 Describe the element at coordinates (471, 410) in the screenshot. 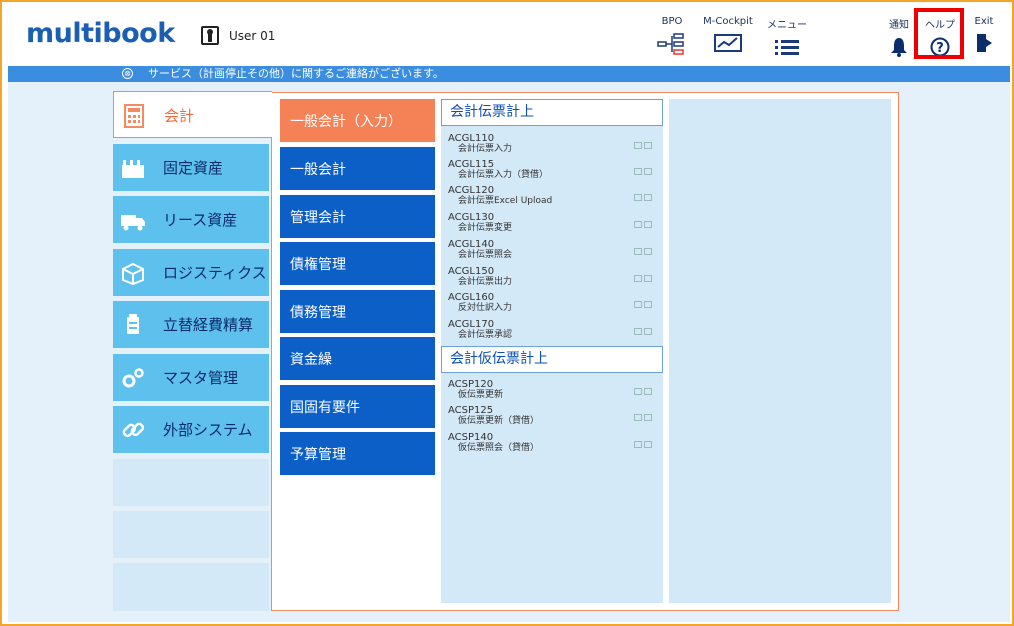

I see `entry-code: ACSP125` at that location.